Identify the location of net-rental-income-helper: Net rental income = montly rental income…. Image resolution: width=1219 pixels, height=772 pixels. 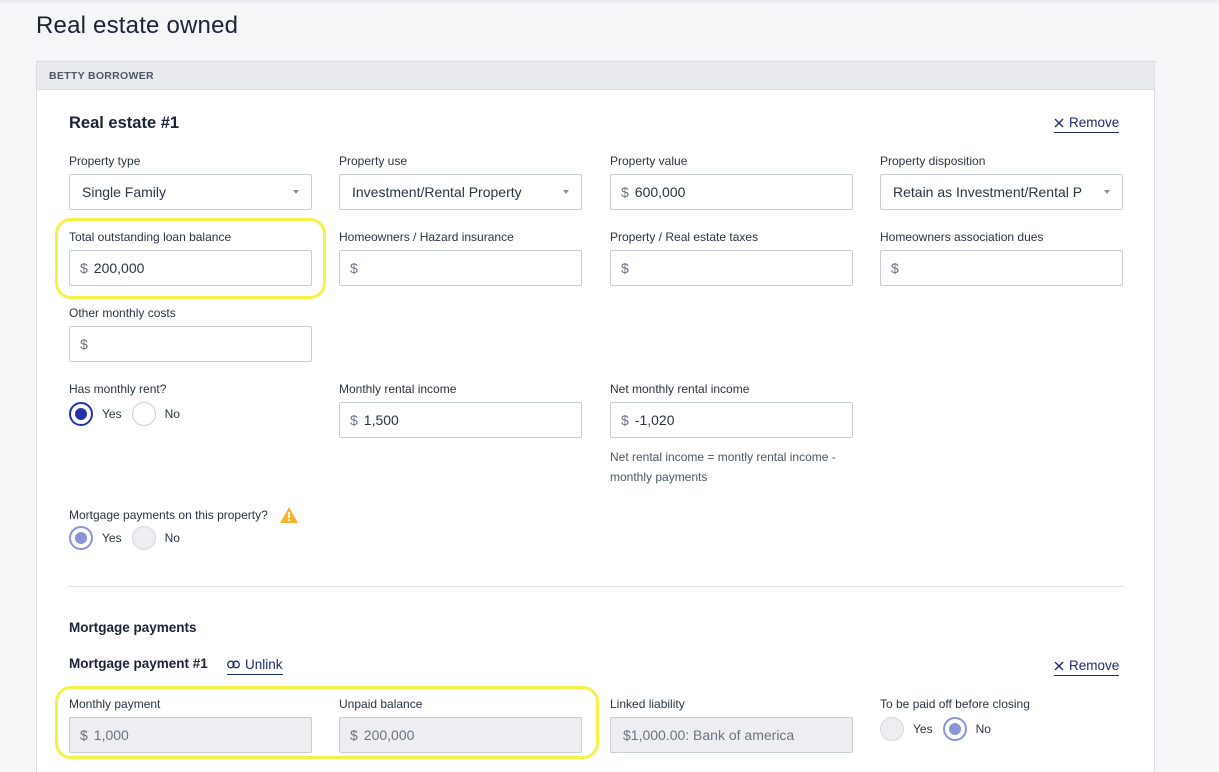
(723, 467).